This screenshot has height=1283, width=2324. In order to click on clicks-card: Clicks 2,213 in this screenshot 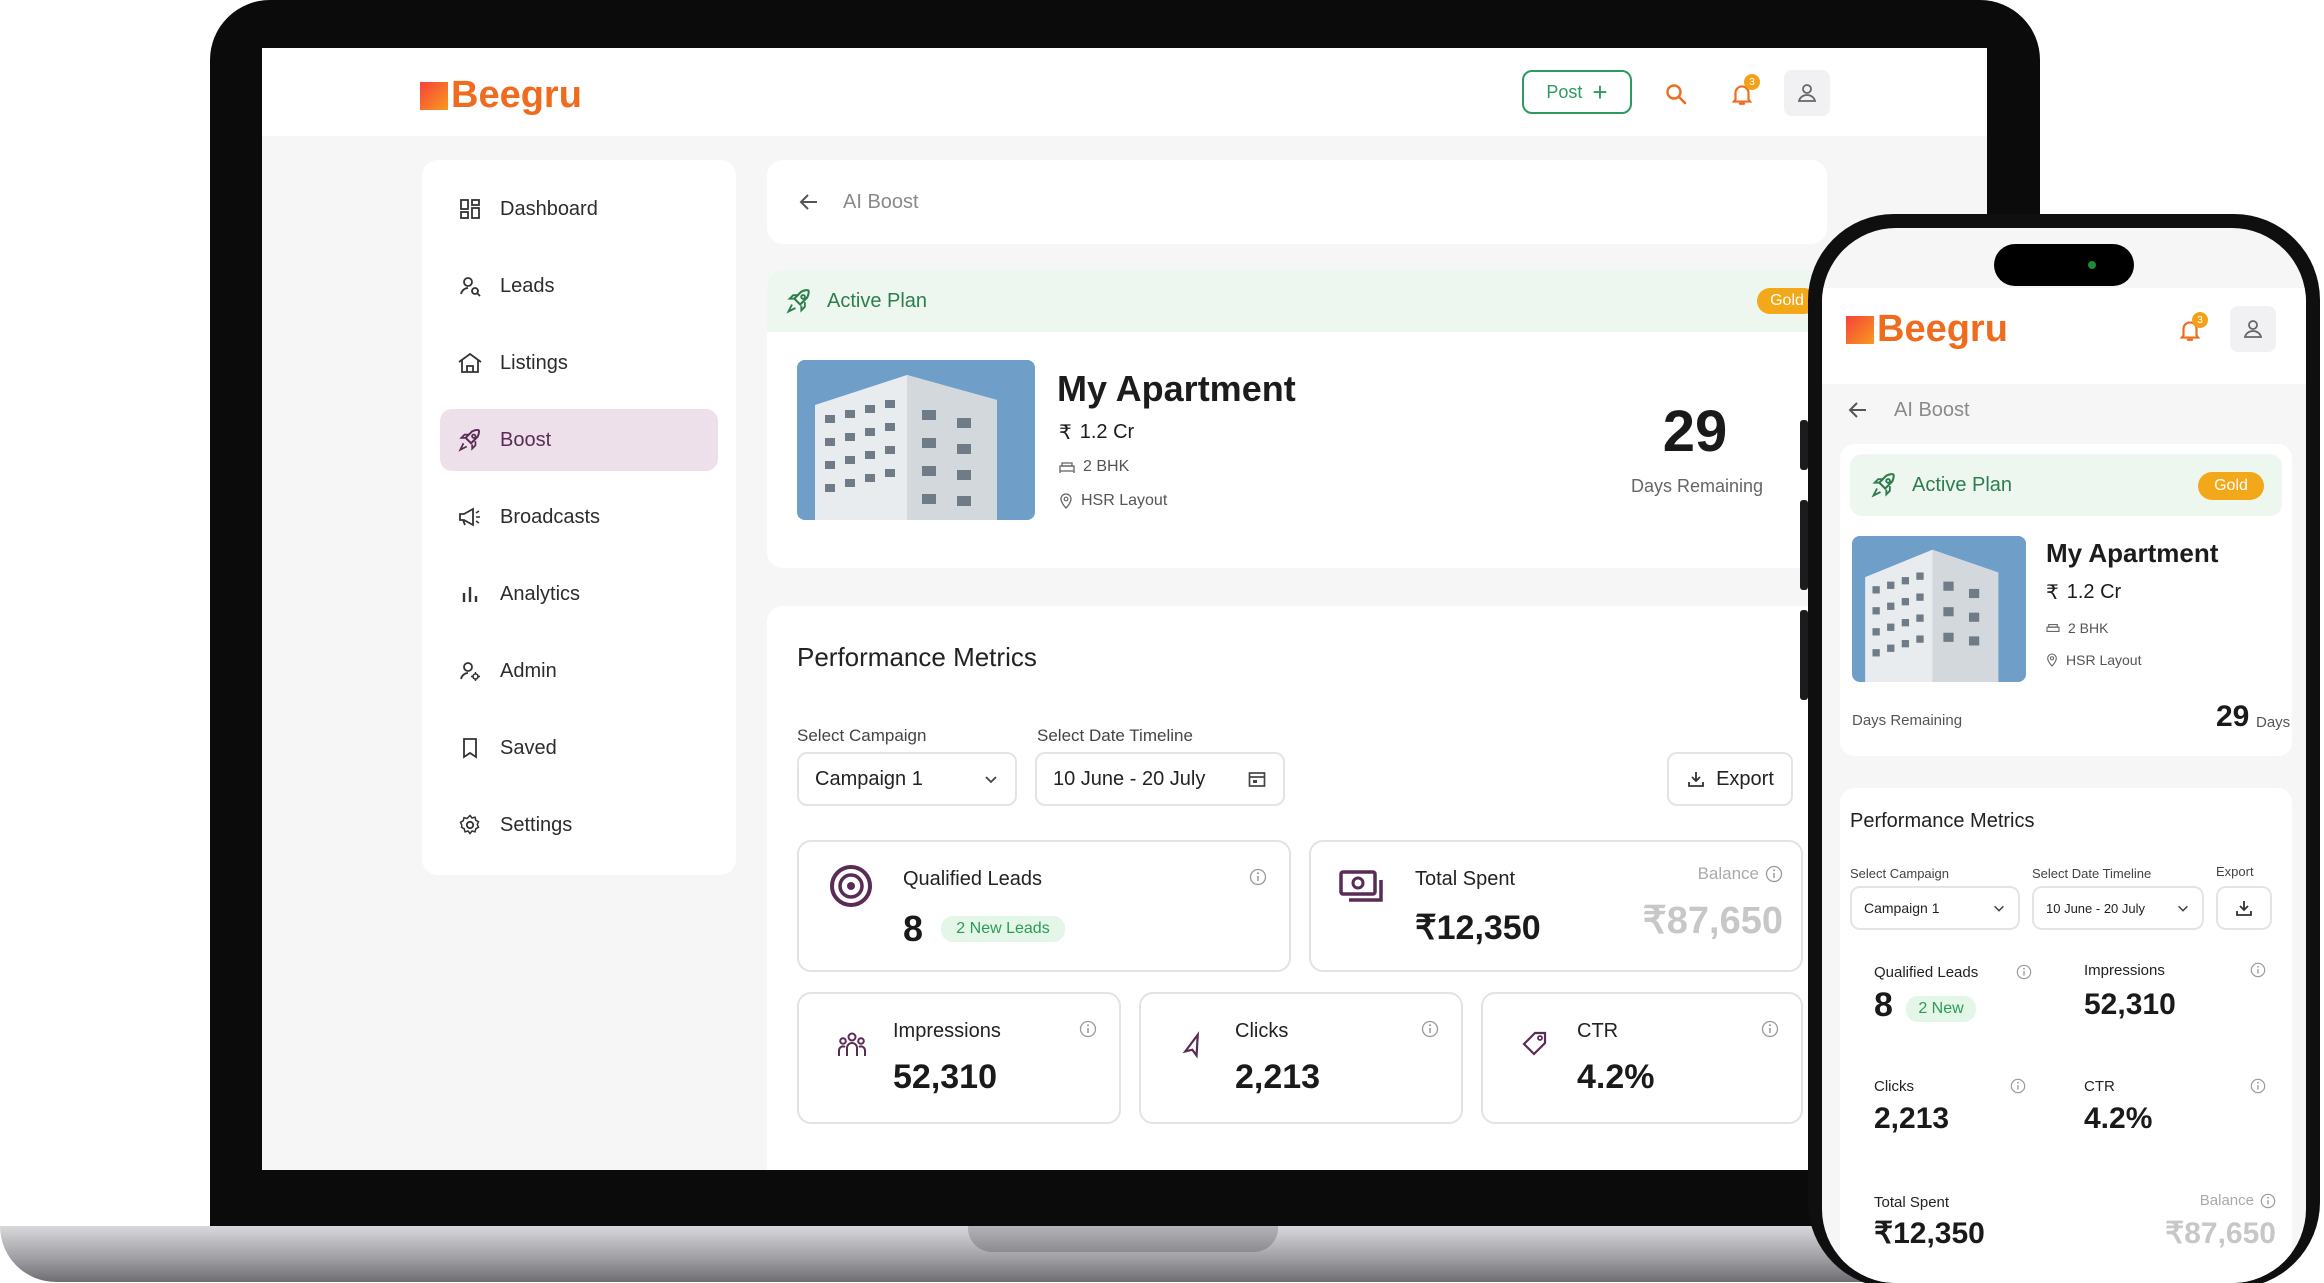, I will do `click(1301, 1058)`.